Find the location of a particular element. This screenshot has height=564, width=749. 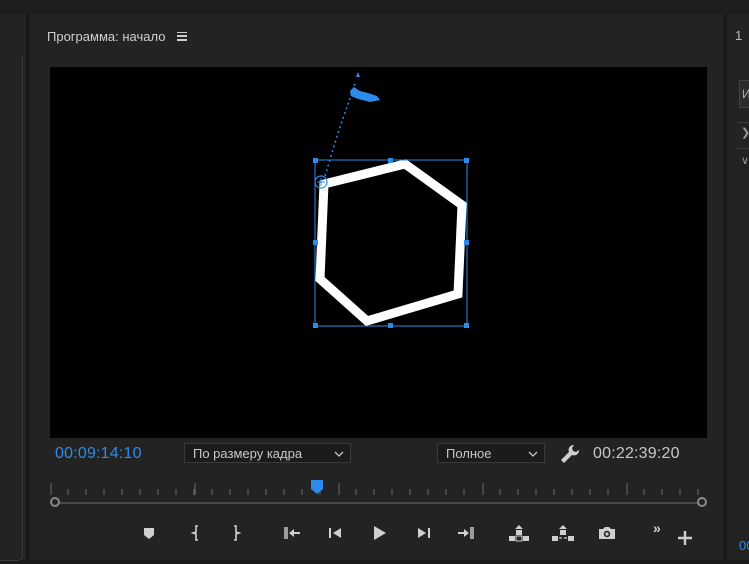

zoom-level-select: По размеру кадра is located at coordinates (267, 453).